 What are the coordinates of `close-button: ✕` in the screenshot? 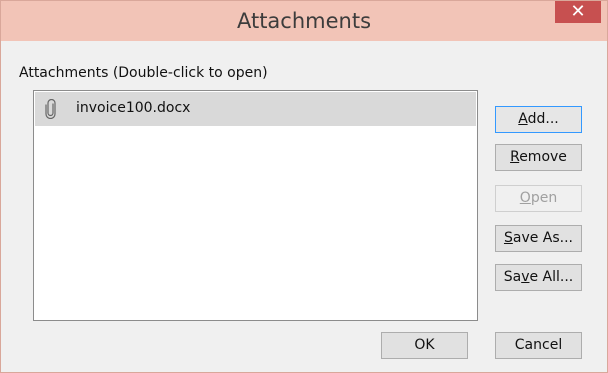 It's located at (578, 12).